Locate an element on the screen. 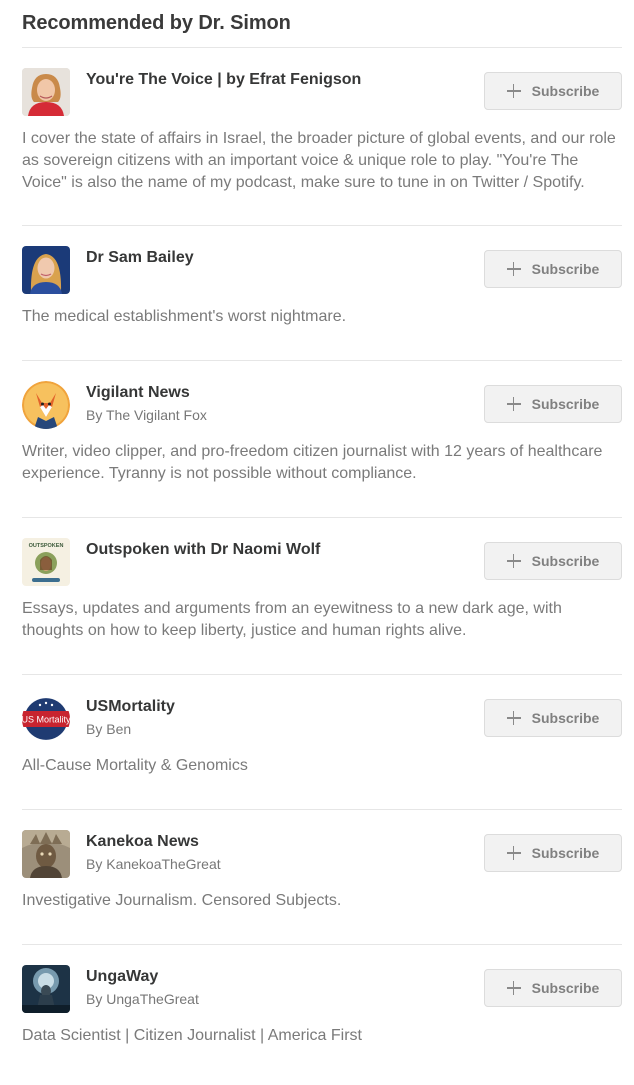 The image size is (634, 1085). publication-author: By The Vigilant Fox is located at coordinates (146, 415).